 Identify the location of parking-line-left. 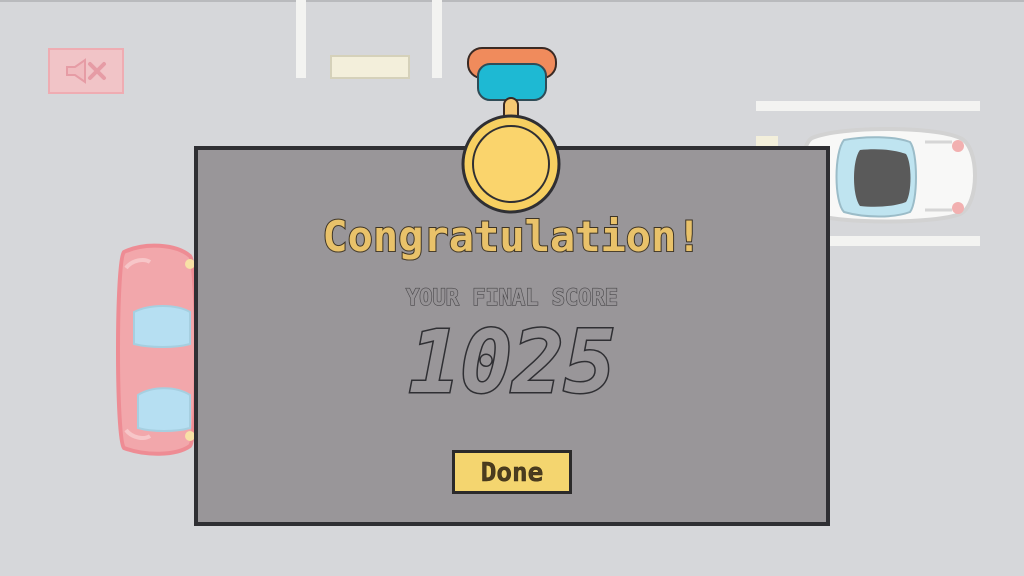
(301, 39).